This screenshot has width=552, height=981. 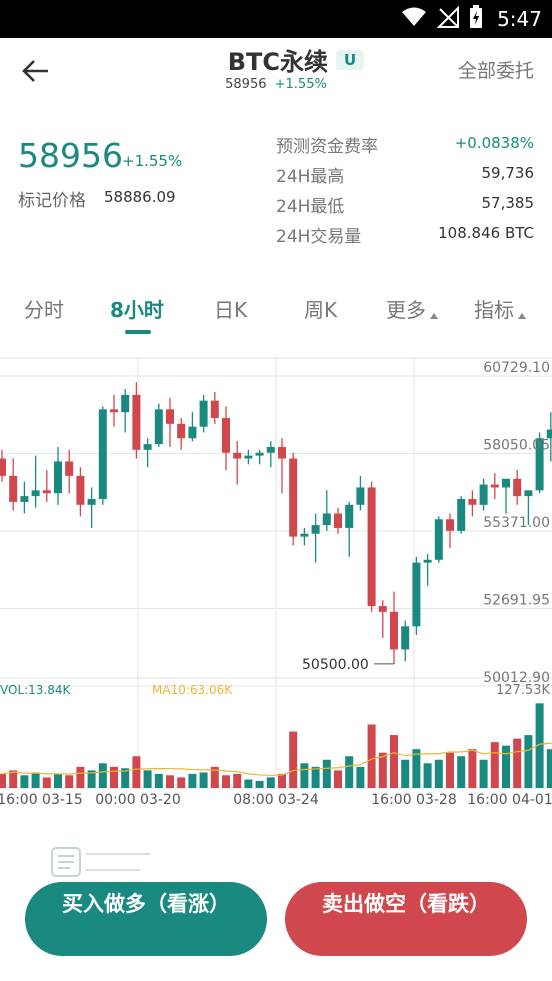 What do you see at coordinates (70, 155) in the screenshot?
I see `last-price: 58956` at bounding box center [70, 155].